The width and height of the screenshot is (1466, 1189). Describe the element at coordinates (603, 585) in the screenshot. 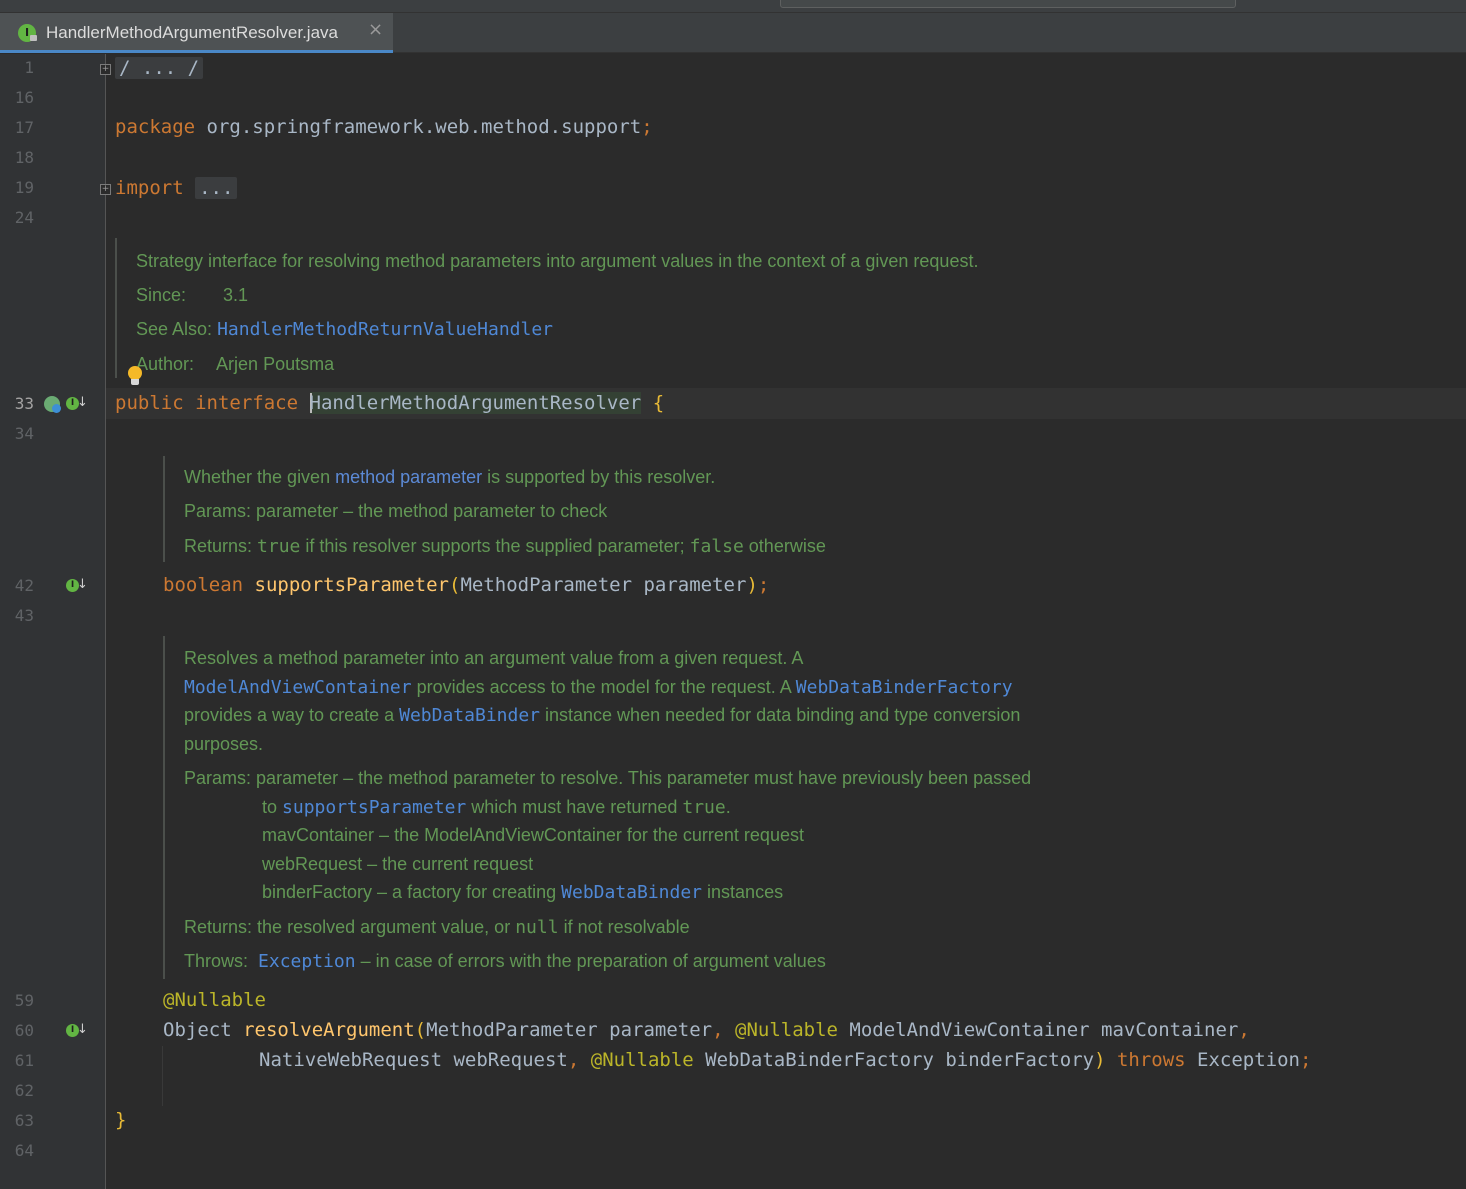

I see `method-params: MethodParameter parameter` at that location.